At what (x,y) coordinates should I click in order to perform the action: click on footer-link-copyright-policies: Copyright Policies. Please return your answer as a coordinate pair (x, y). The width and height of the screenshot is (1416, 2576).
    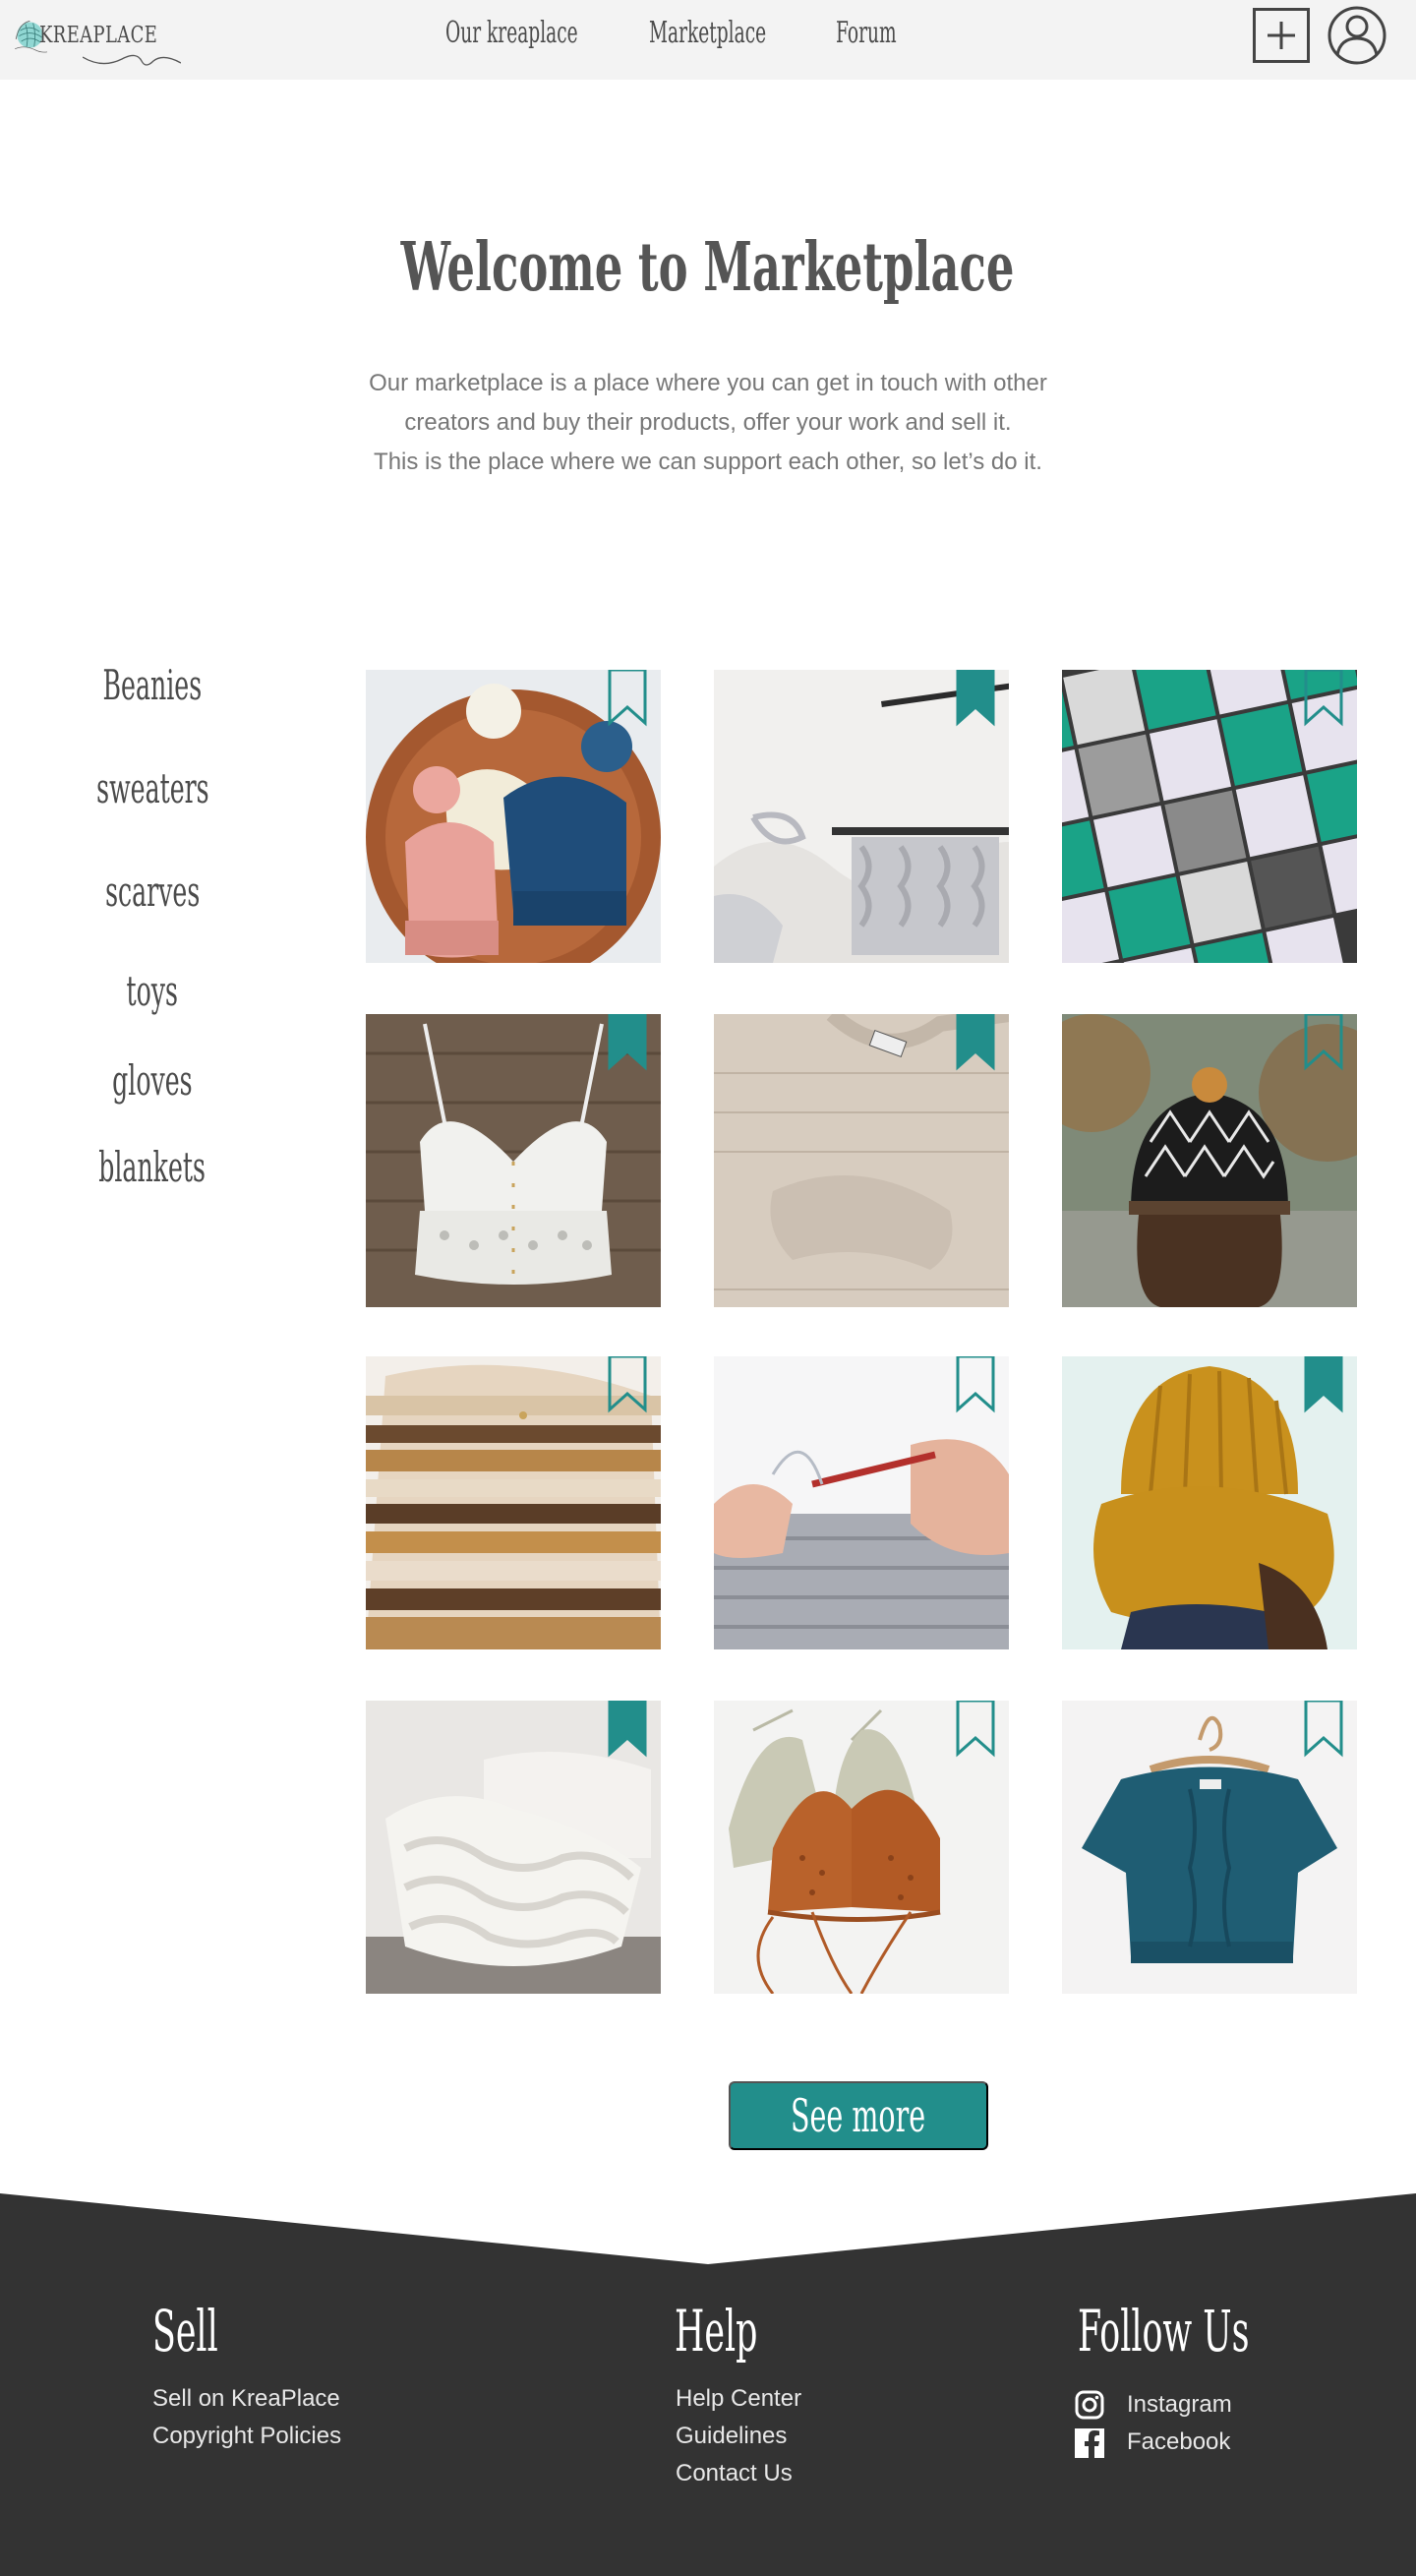
    Looking at the image, I should click on (246, 2436).